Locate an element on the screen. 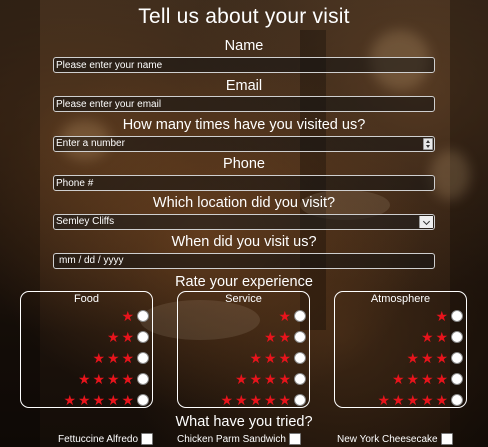  tried-item: New York Cheesecake is located at coordinates (395, 439).